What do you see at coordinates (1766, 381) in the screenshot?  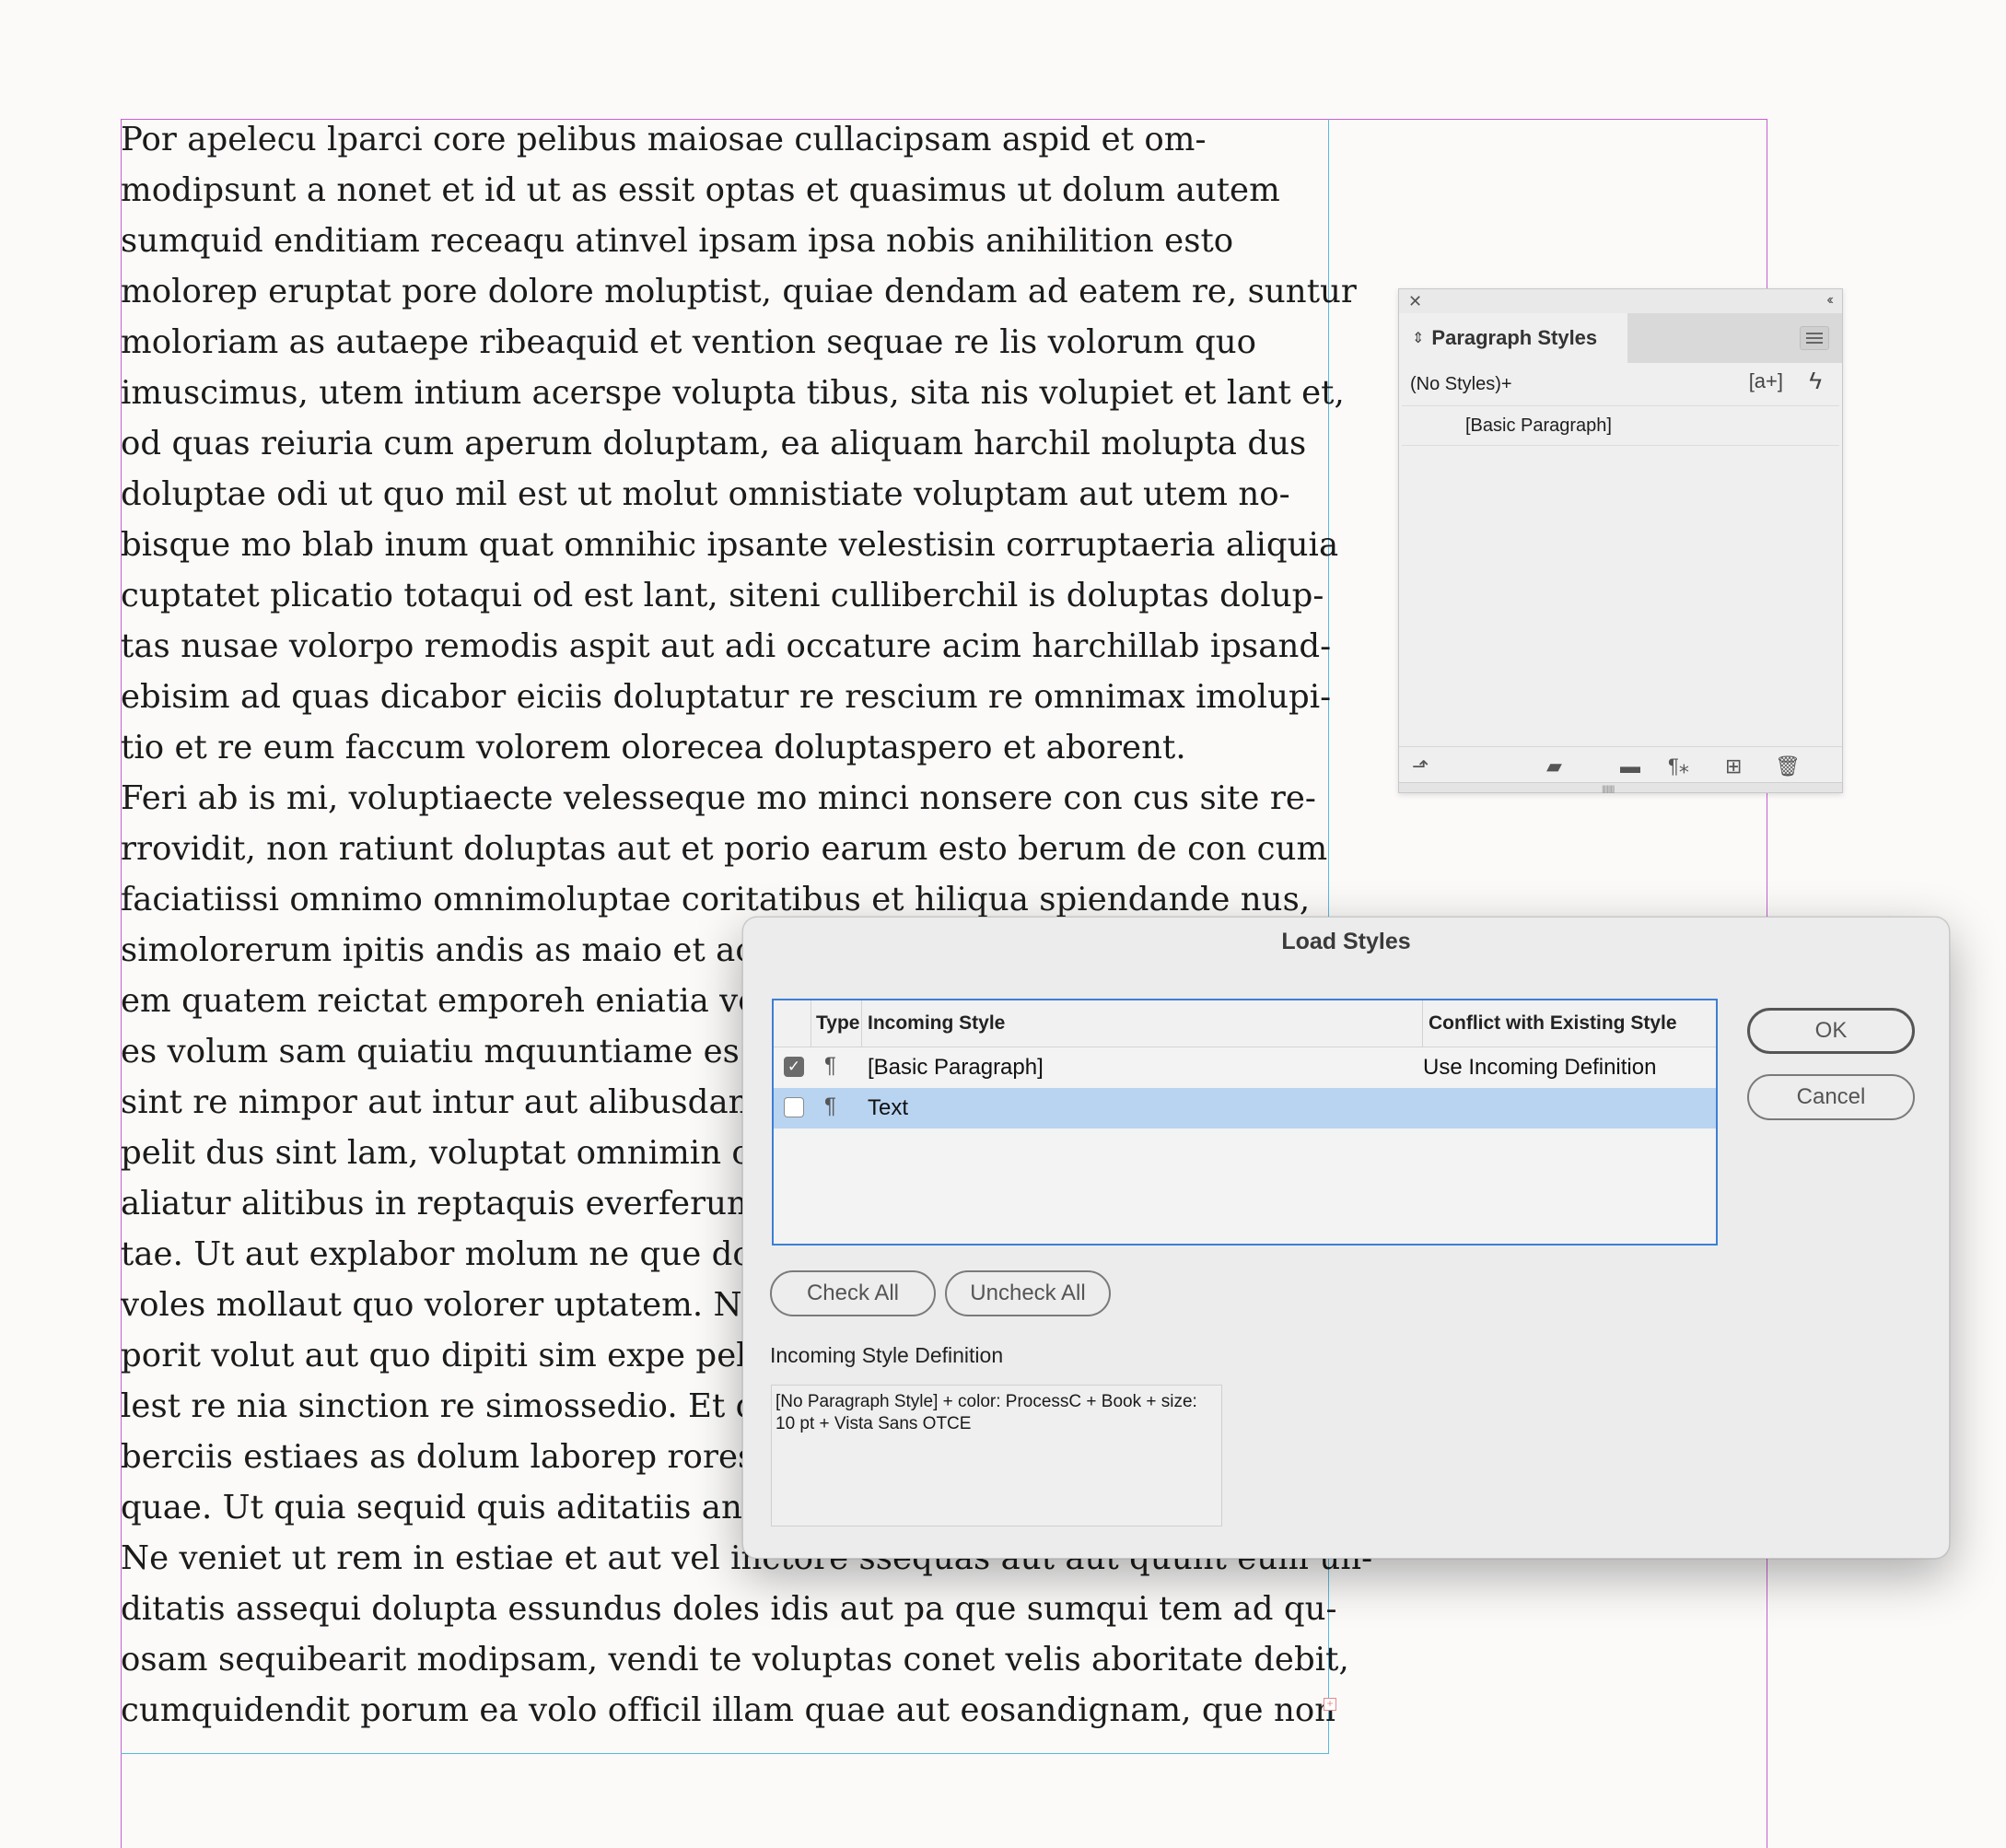 I see `create-new-style-icon: [a+]` at bounding box center [1766, 381].